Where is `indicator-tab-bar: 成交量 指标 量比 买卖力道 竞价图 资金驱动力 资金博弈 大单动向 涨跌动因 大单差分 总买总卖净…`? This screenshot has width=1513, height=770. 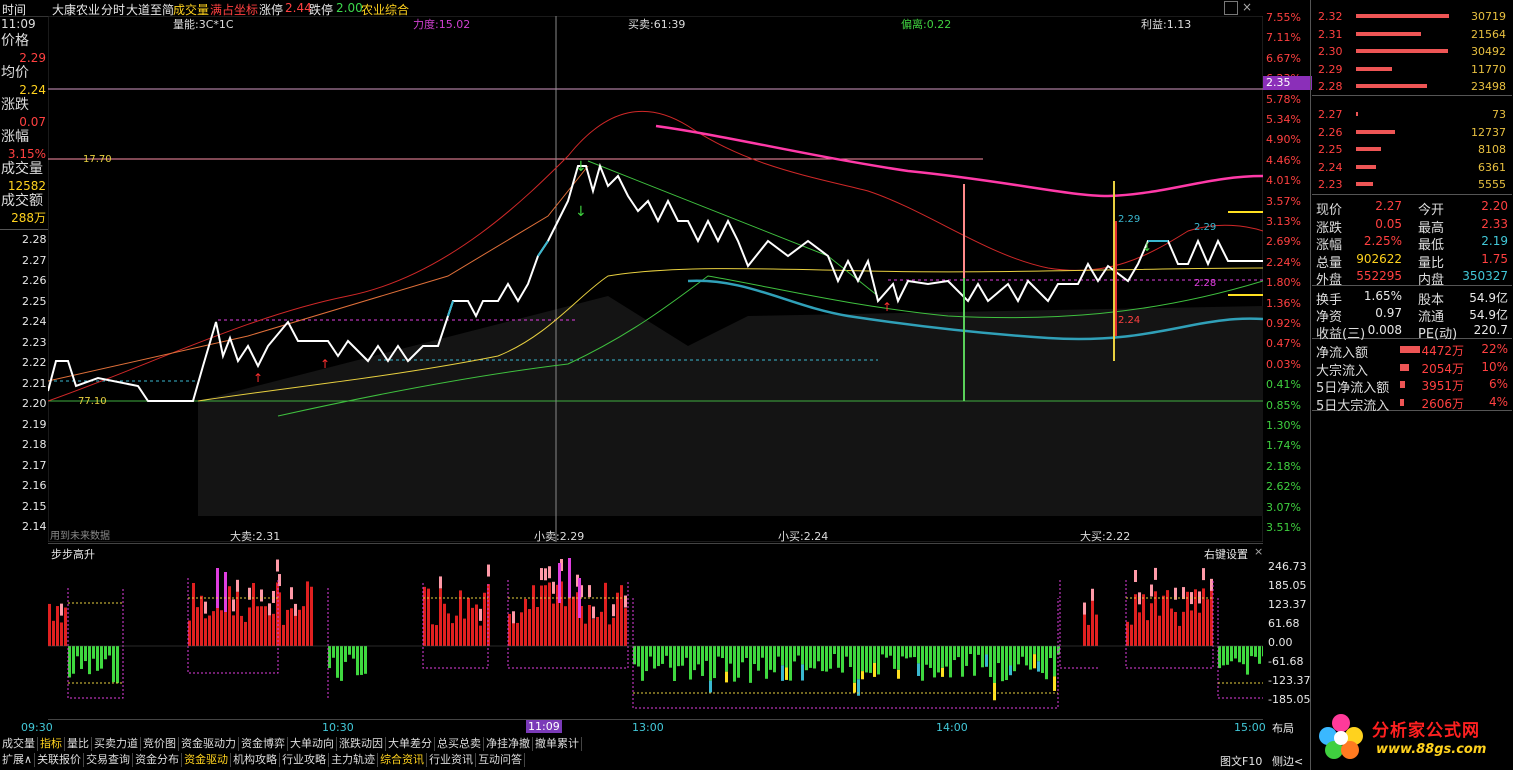
indicator-tab-bar: 成交量 指标 量比 买卖力道 竞价图 资金驱动力 资金博弈 大单动向 涨跌动因 大单差分 总买总卖净… is located at coordinates (631, 744).